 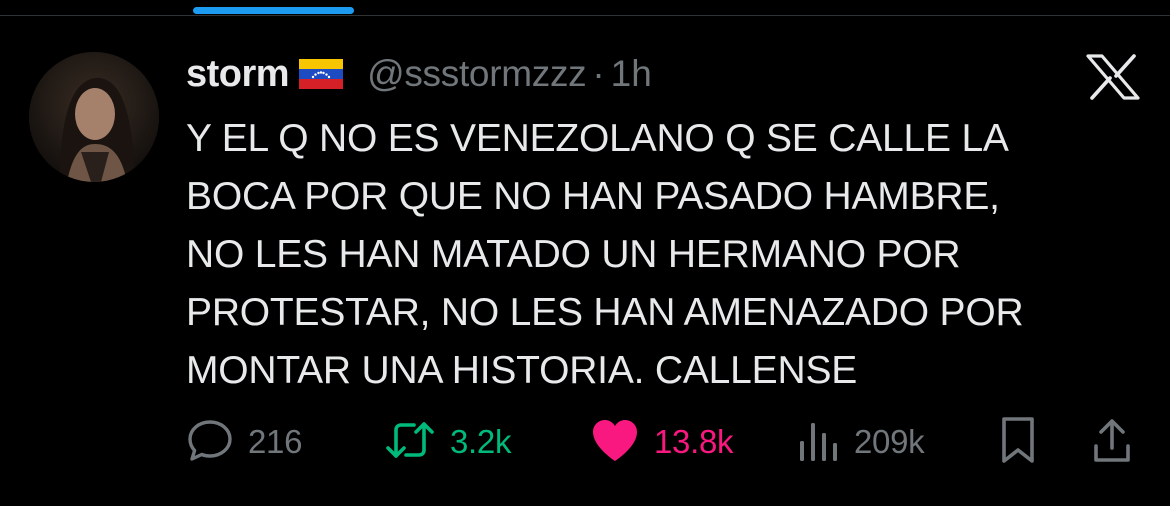 I want to click on author-name: storm, so click(x=238, y=74).